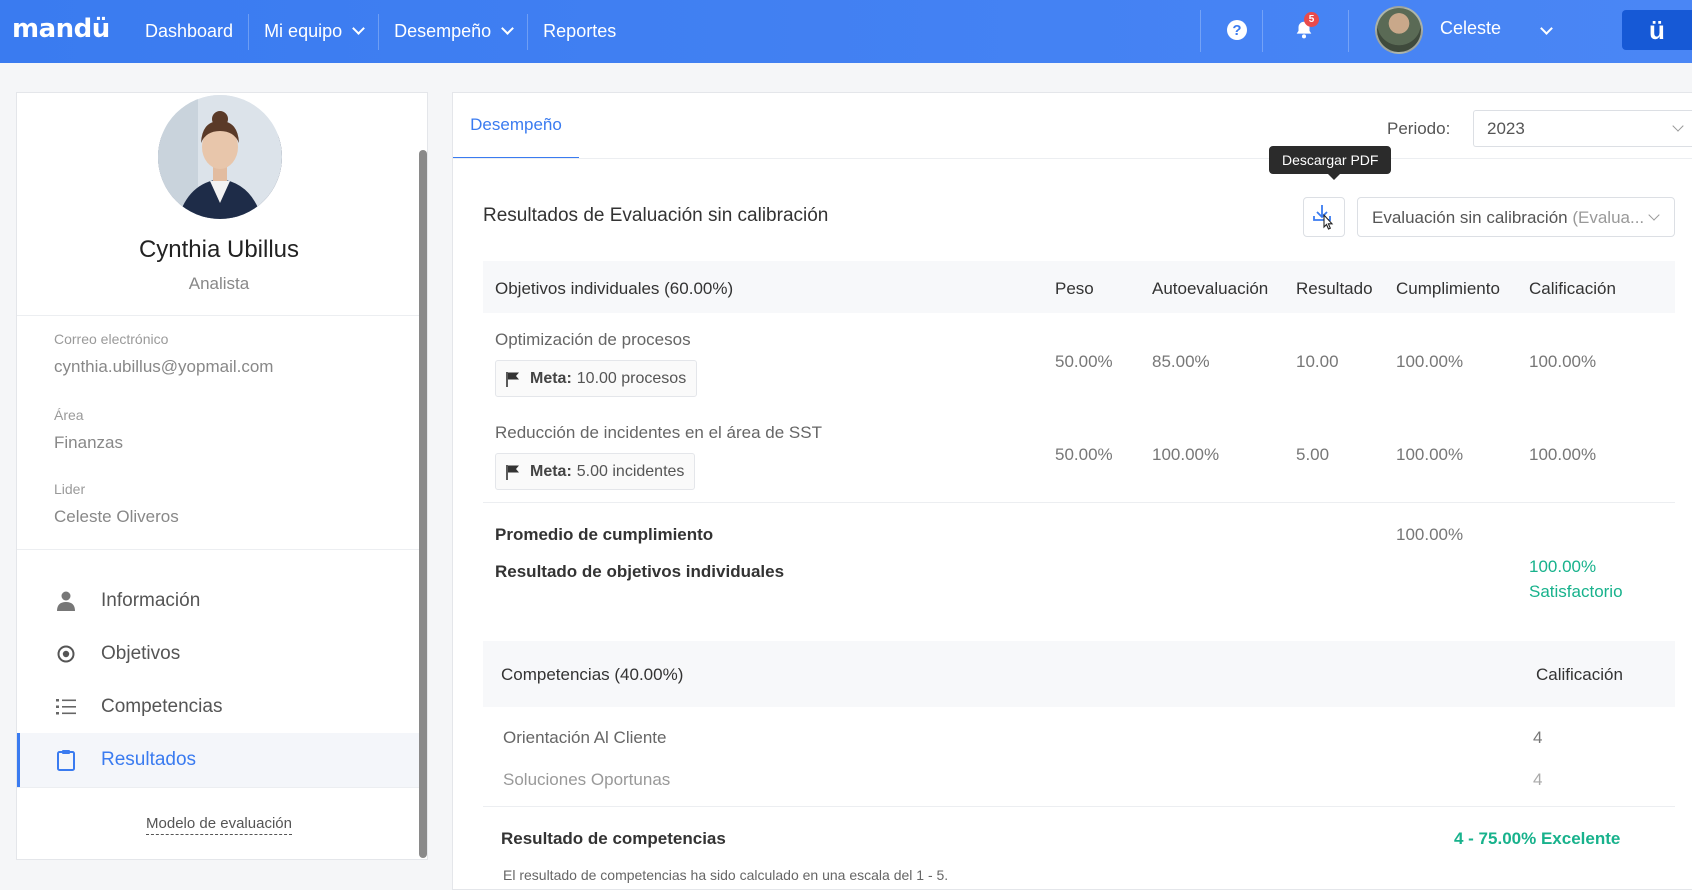 This screenshot has width=1692, height=890. What do you see at coordinates (604, 534) in the screenshot?
I see `promedio-label: Promedio de cumplimiento` at bounding box center [604, 534].